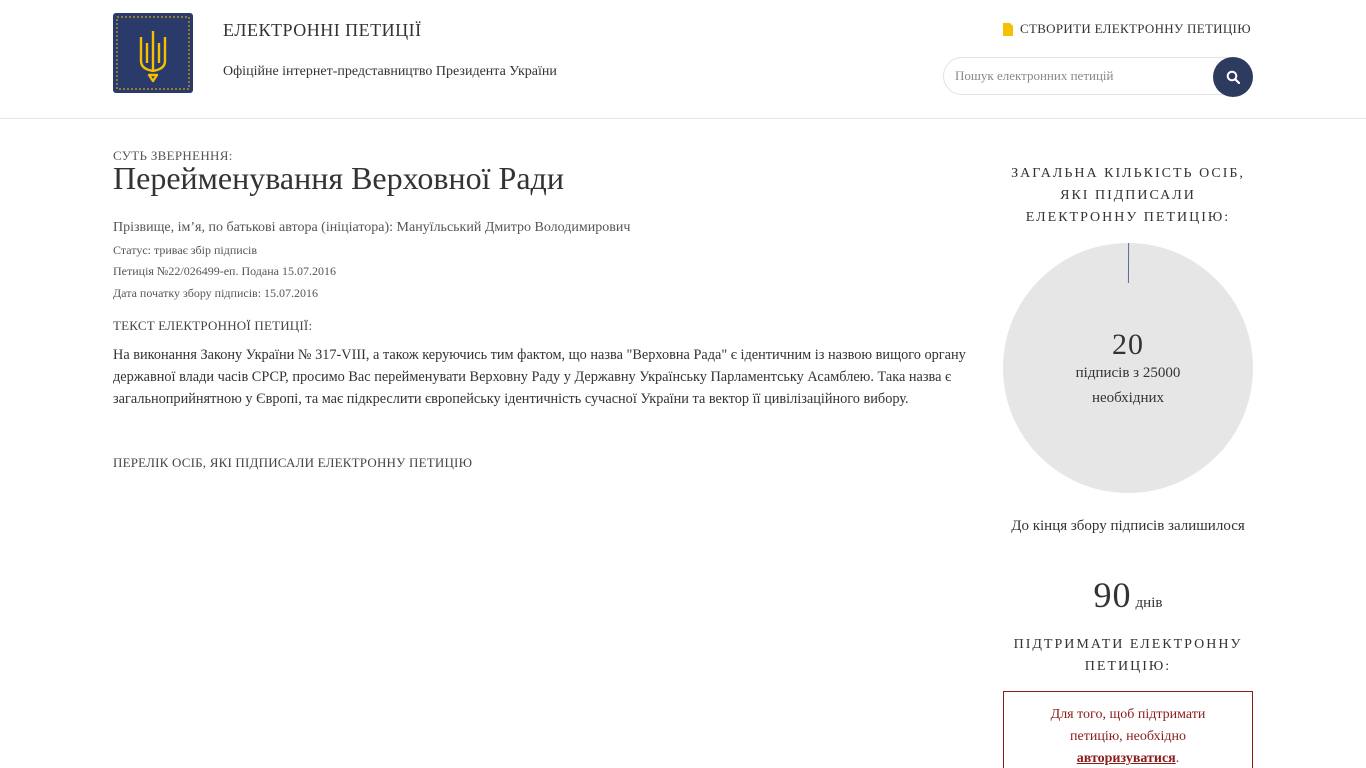  Describe the element at coordinates (1135, 28) in the screenshot. I see `create-petition-label: СТВОРИТИ ЕЛЕКТРОННУ ПЕТИЦІЮ` at that location.